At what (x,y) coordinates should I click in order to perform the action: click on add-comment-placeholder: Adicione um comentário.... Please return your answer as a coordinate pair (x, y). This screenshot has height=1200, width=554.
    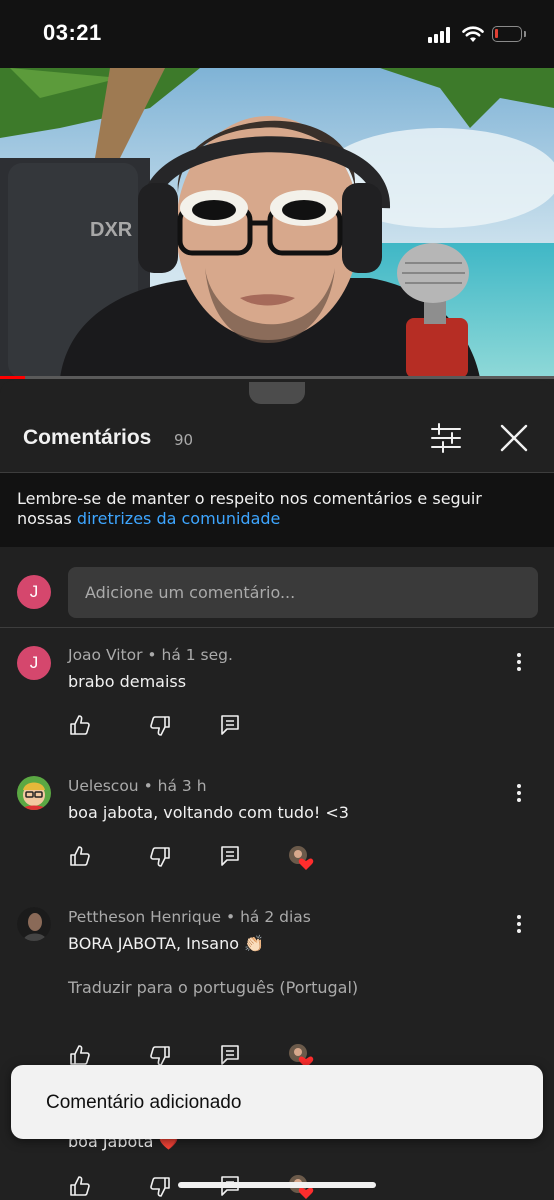
    Looking at the image, I should click on (190, 592).